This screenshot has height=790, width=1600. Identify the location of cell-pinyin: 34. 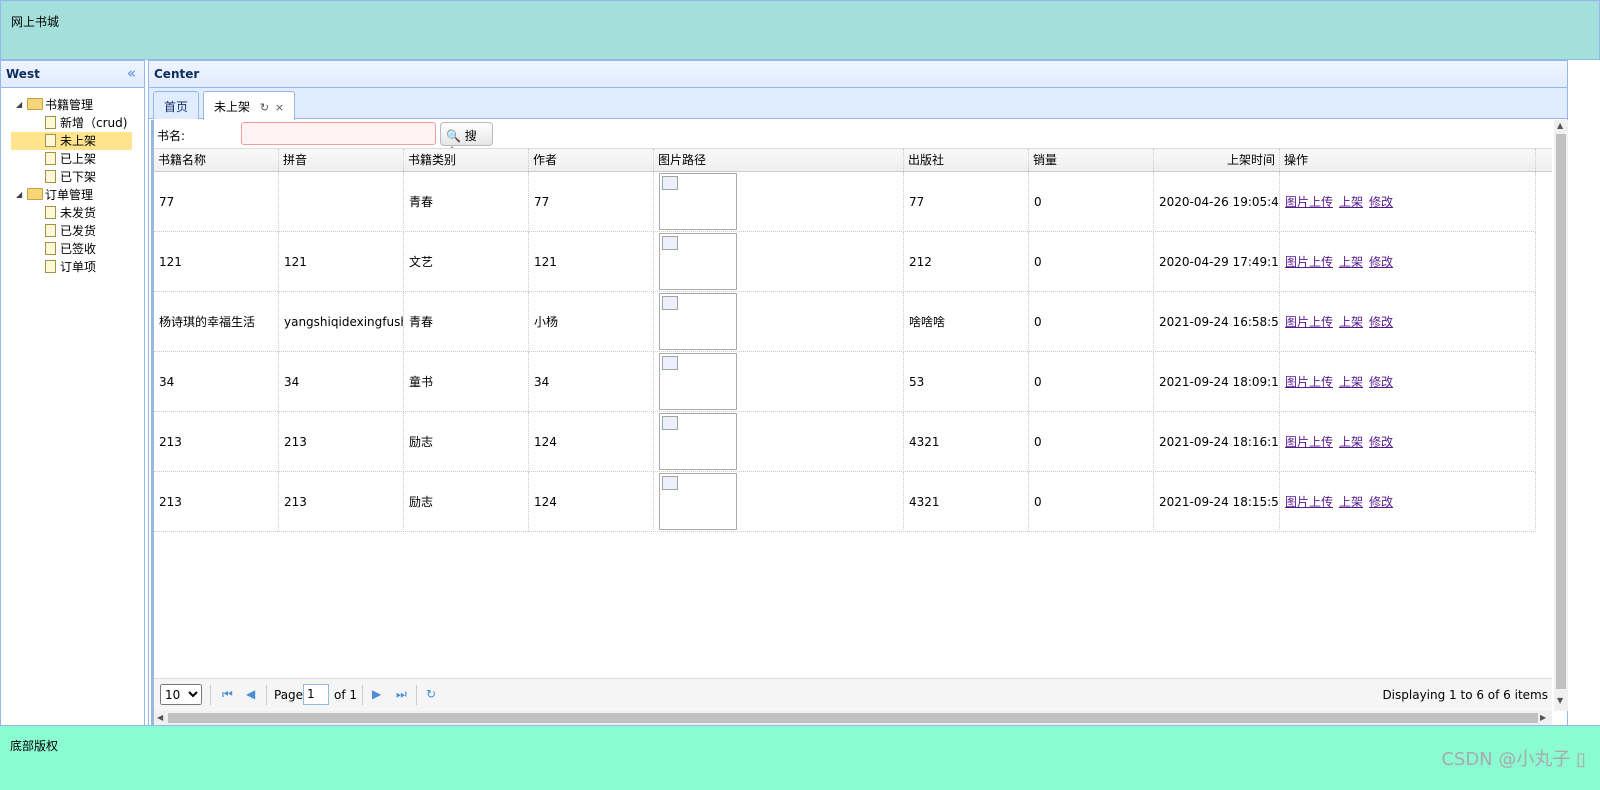
(341, 382).